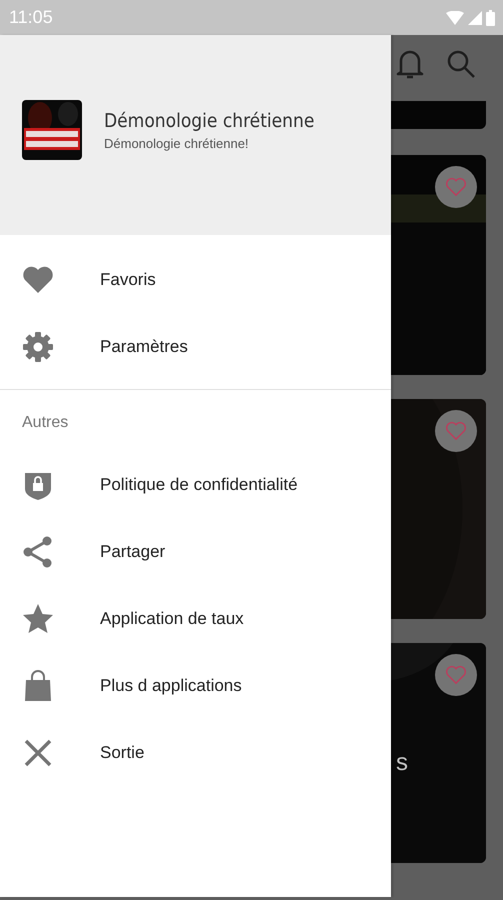  What do you see at coordinates (195, 685) in the screenshot?
I see `menu-item: Plus d applications` at bounding box center [195, 685].